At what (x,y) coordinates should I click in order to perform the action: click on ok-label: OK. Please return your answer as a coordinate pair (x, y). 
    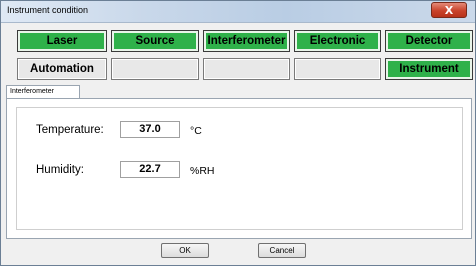
    Looking at the image, I should click on (185, 250).